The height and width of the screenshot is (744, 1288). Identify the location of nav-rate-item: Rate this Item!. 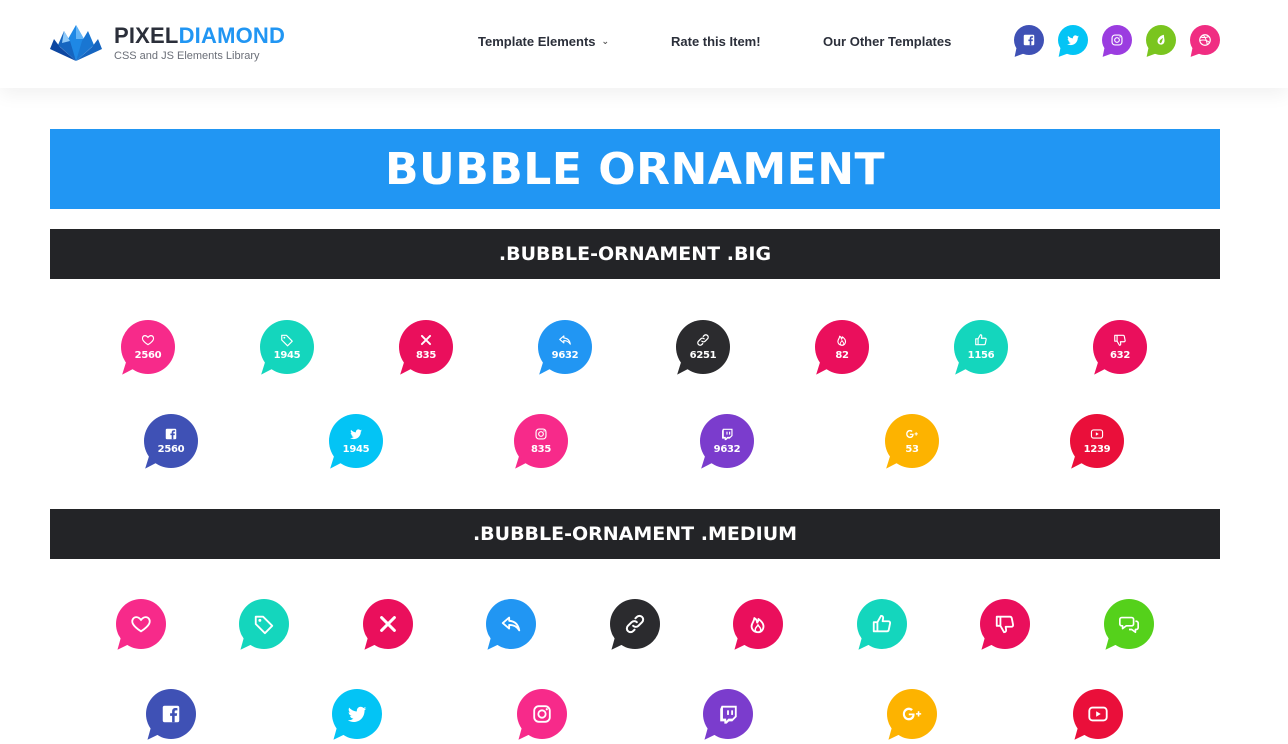
(716, 41).